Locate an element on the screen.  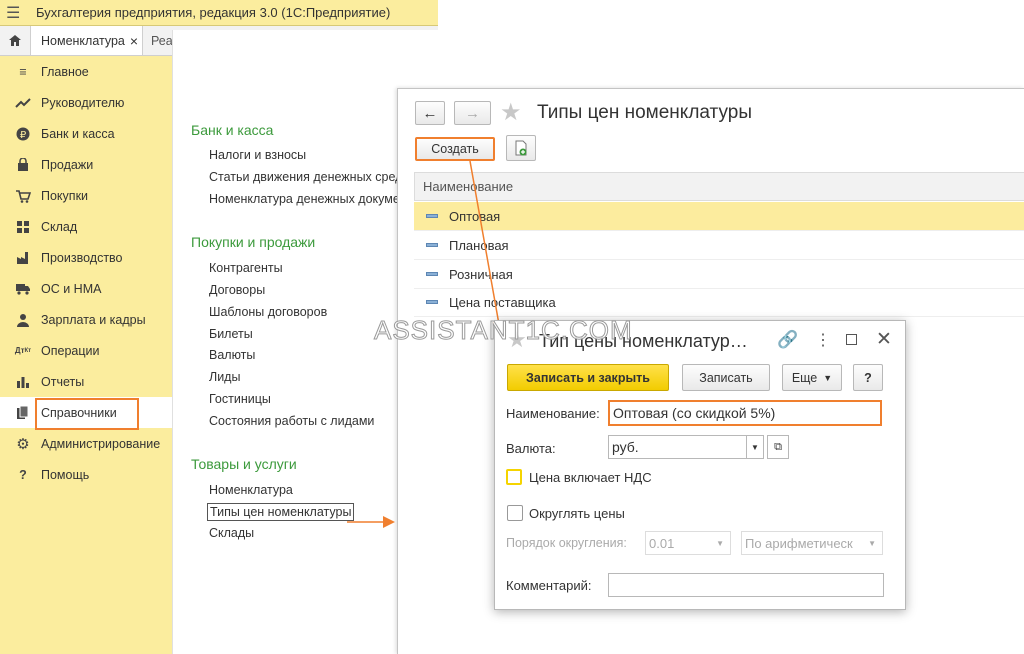
round-checkbox is located at coordinates (515, 513).